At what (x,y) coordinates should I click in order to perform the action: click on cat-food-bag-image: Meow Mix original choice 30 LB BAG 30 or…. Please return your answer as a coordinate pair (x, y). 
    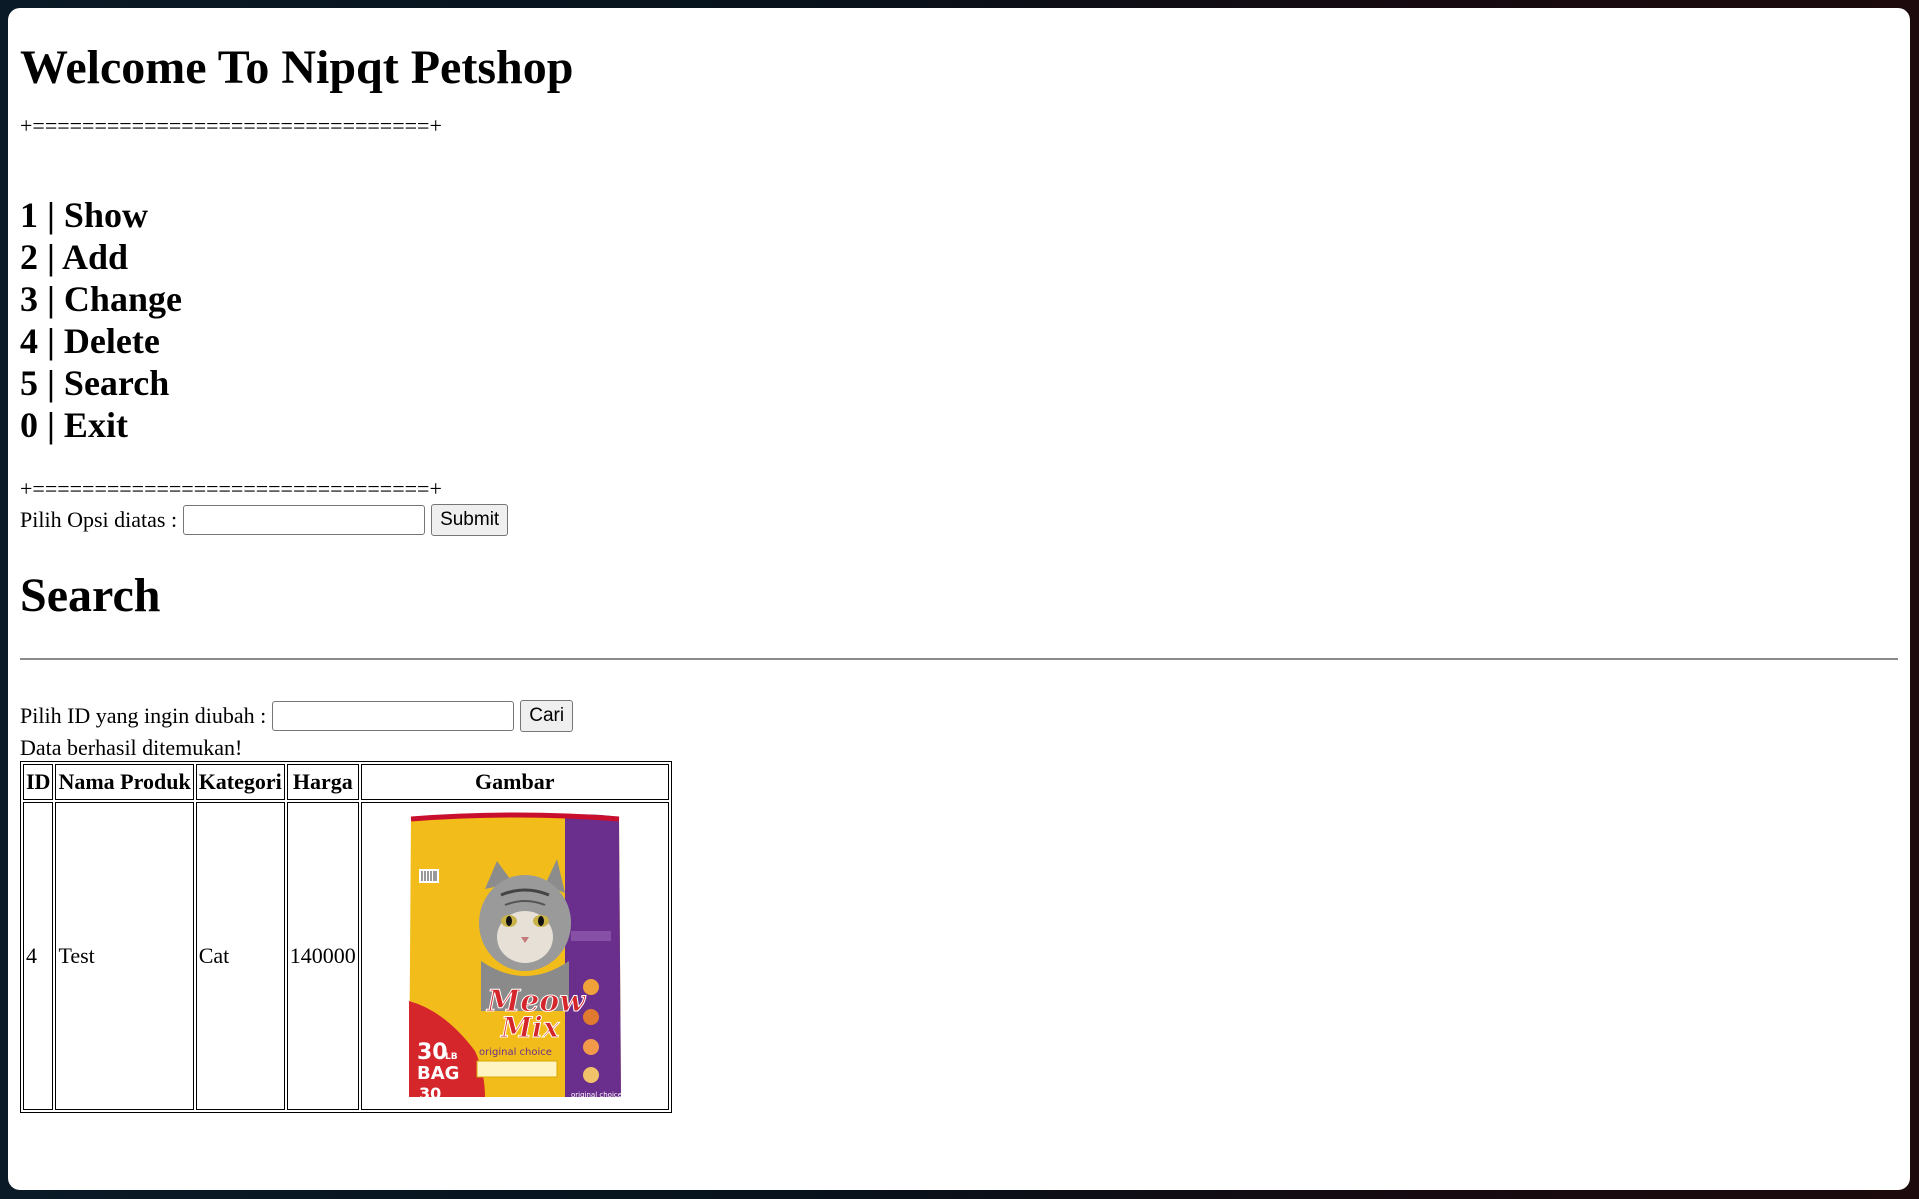
    Looking at the image, I should click on (515, 957).